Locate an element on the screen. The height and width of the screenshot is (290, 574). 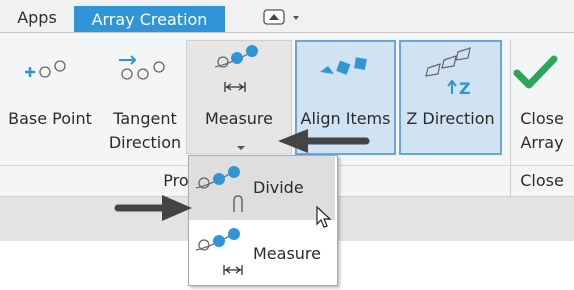
align-items-icon is located at coordinates (348, 71).